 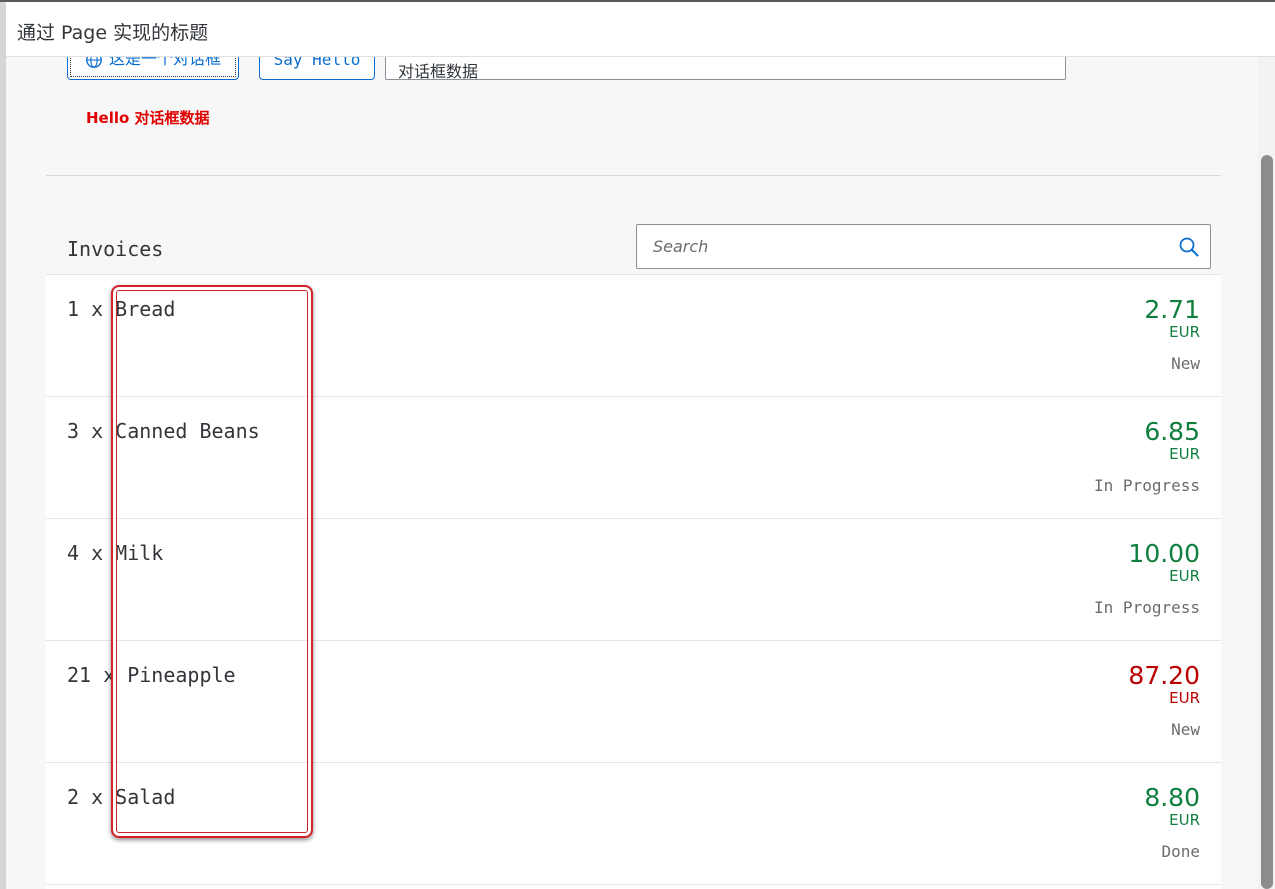 I want to click on invoice-list-title: Invoices, so click(x=115, y=249).